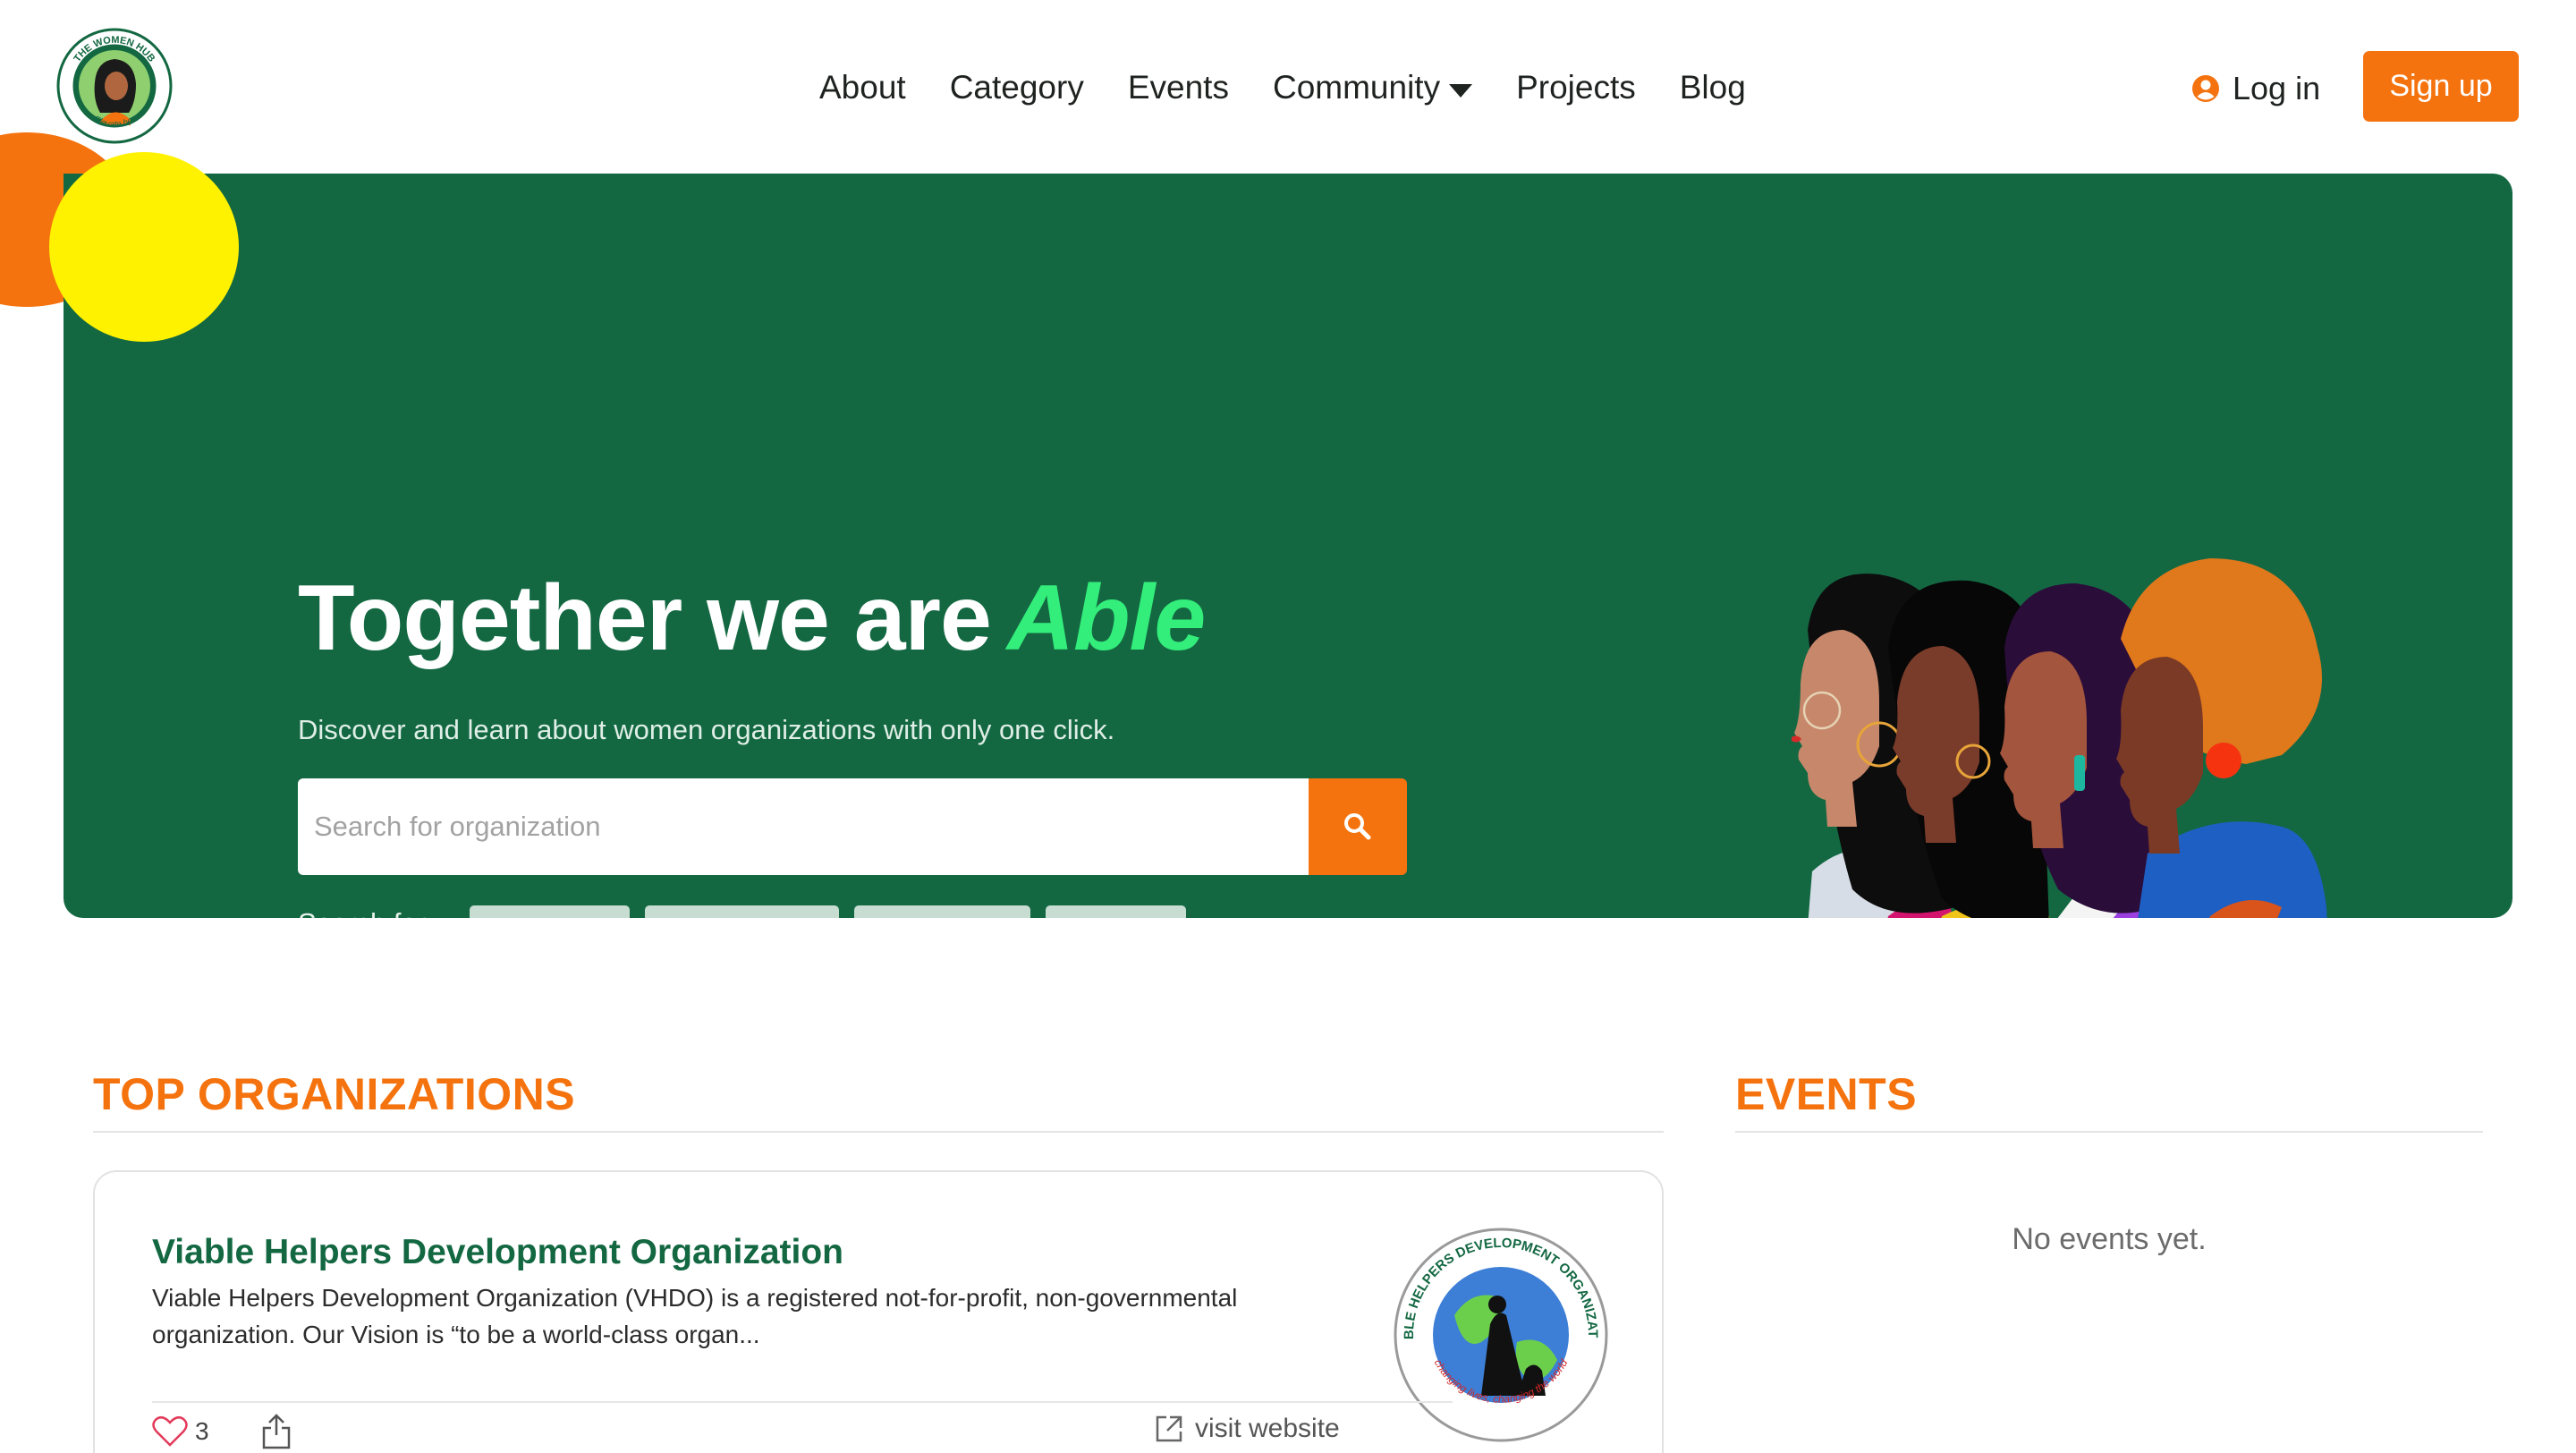 The width and height of the screenshot is (2576, 1453). I want to click on decorative-yellow-circle, so click(144, 247).